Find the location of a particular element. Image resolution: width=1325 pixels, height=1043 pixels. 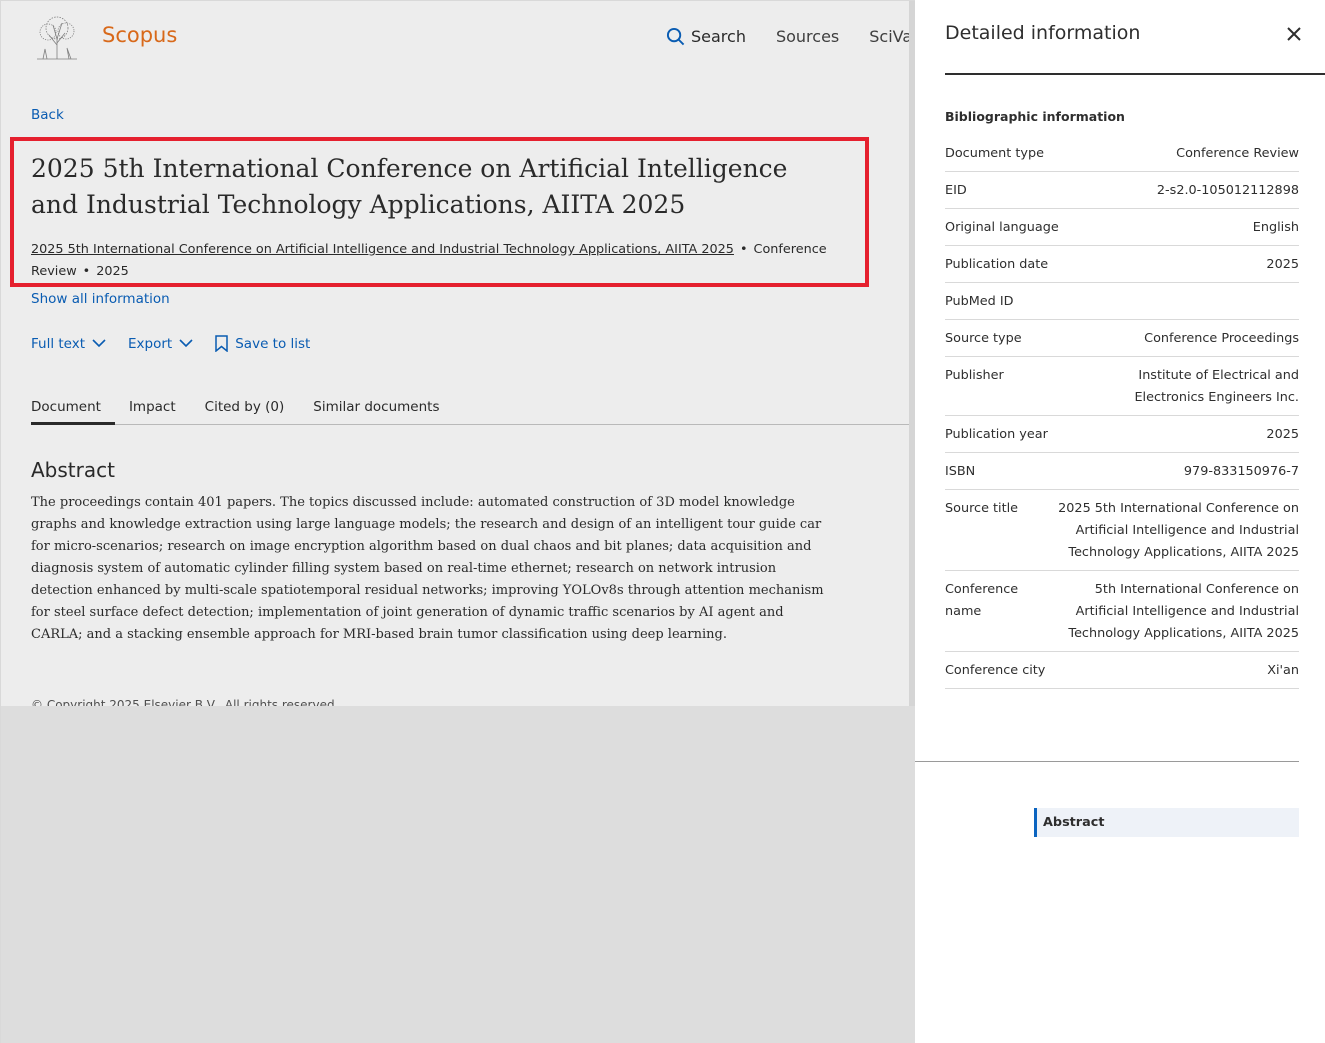

row-label: Original language is located at coordinates (1002, 227).